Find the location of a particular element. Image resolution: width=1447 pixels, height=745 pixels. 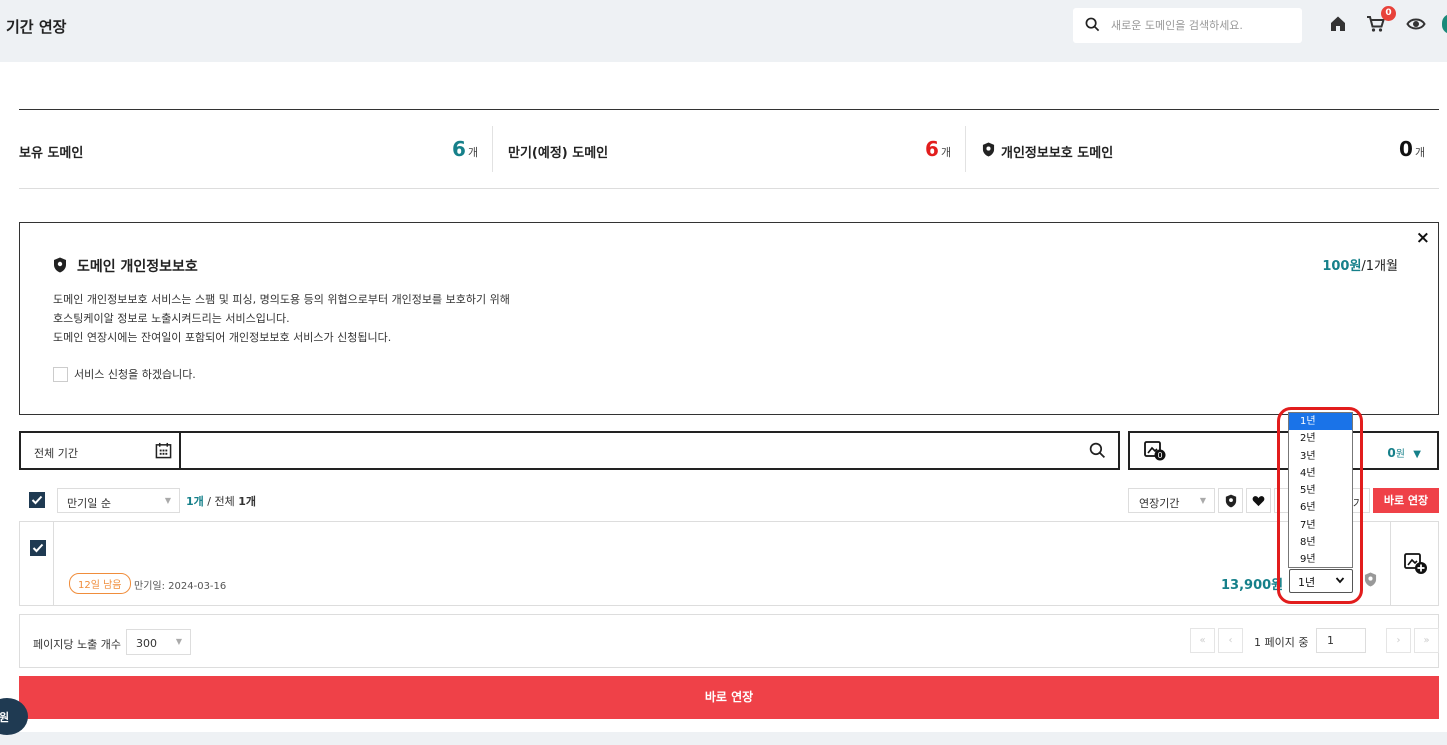

add-cart-icon is located at coordinates (1416, 564).